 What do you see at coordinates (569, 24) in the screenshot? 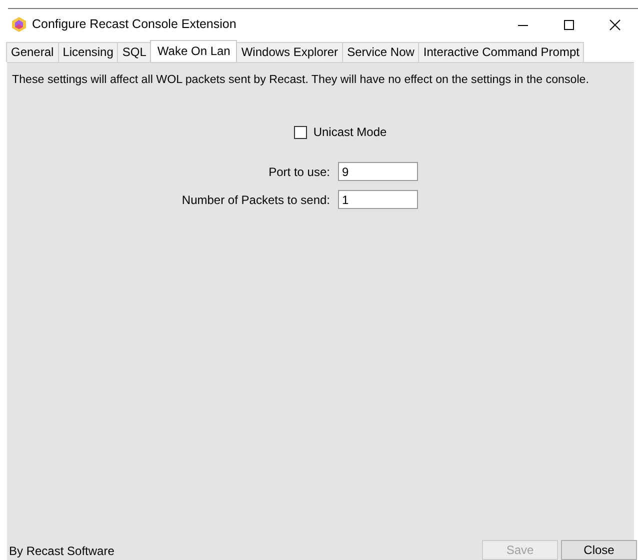
I see `maximize-icon` at bounding box center [569, 24].